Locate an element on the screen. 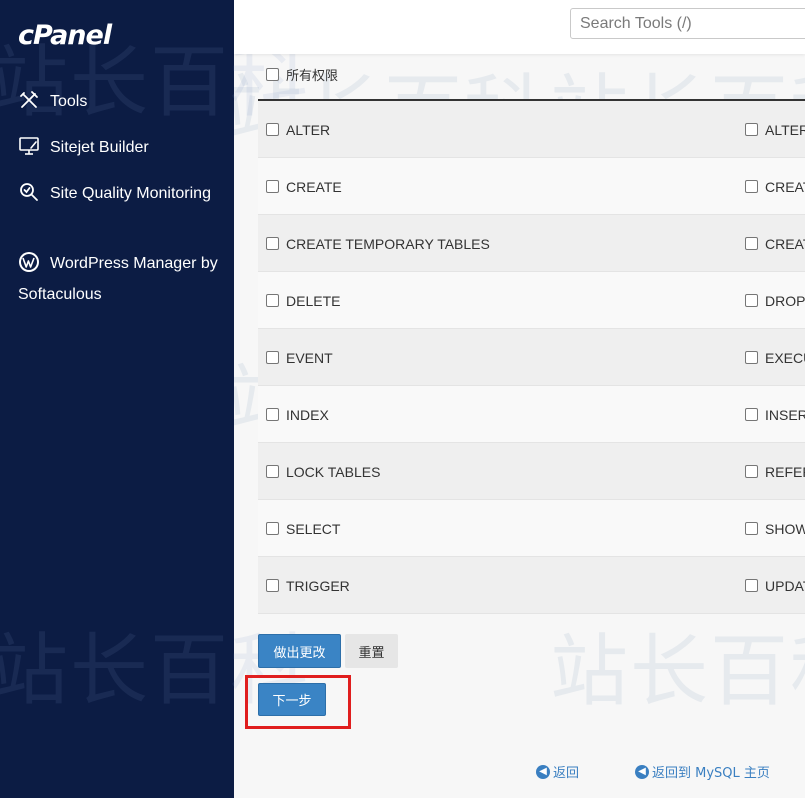 This screenshot has width=805, height=798. sidebar-item-label: Sitejet Builder is located at coordinates (99, 147).